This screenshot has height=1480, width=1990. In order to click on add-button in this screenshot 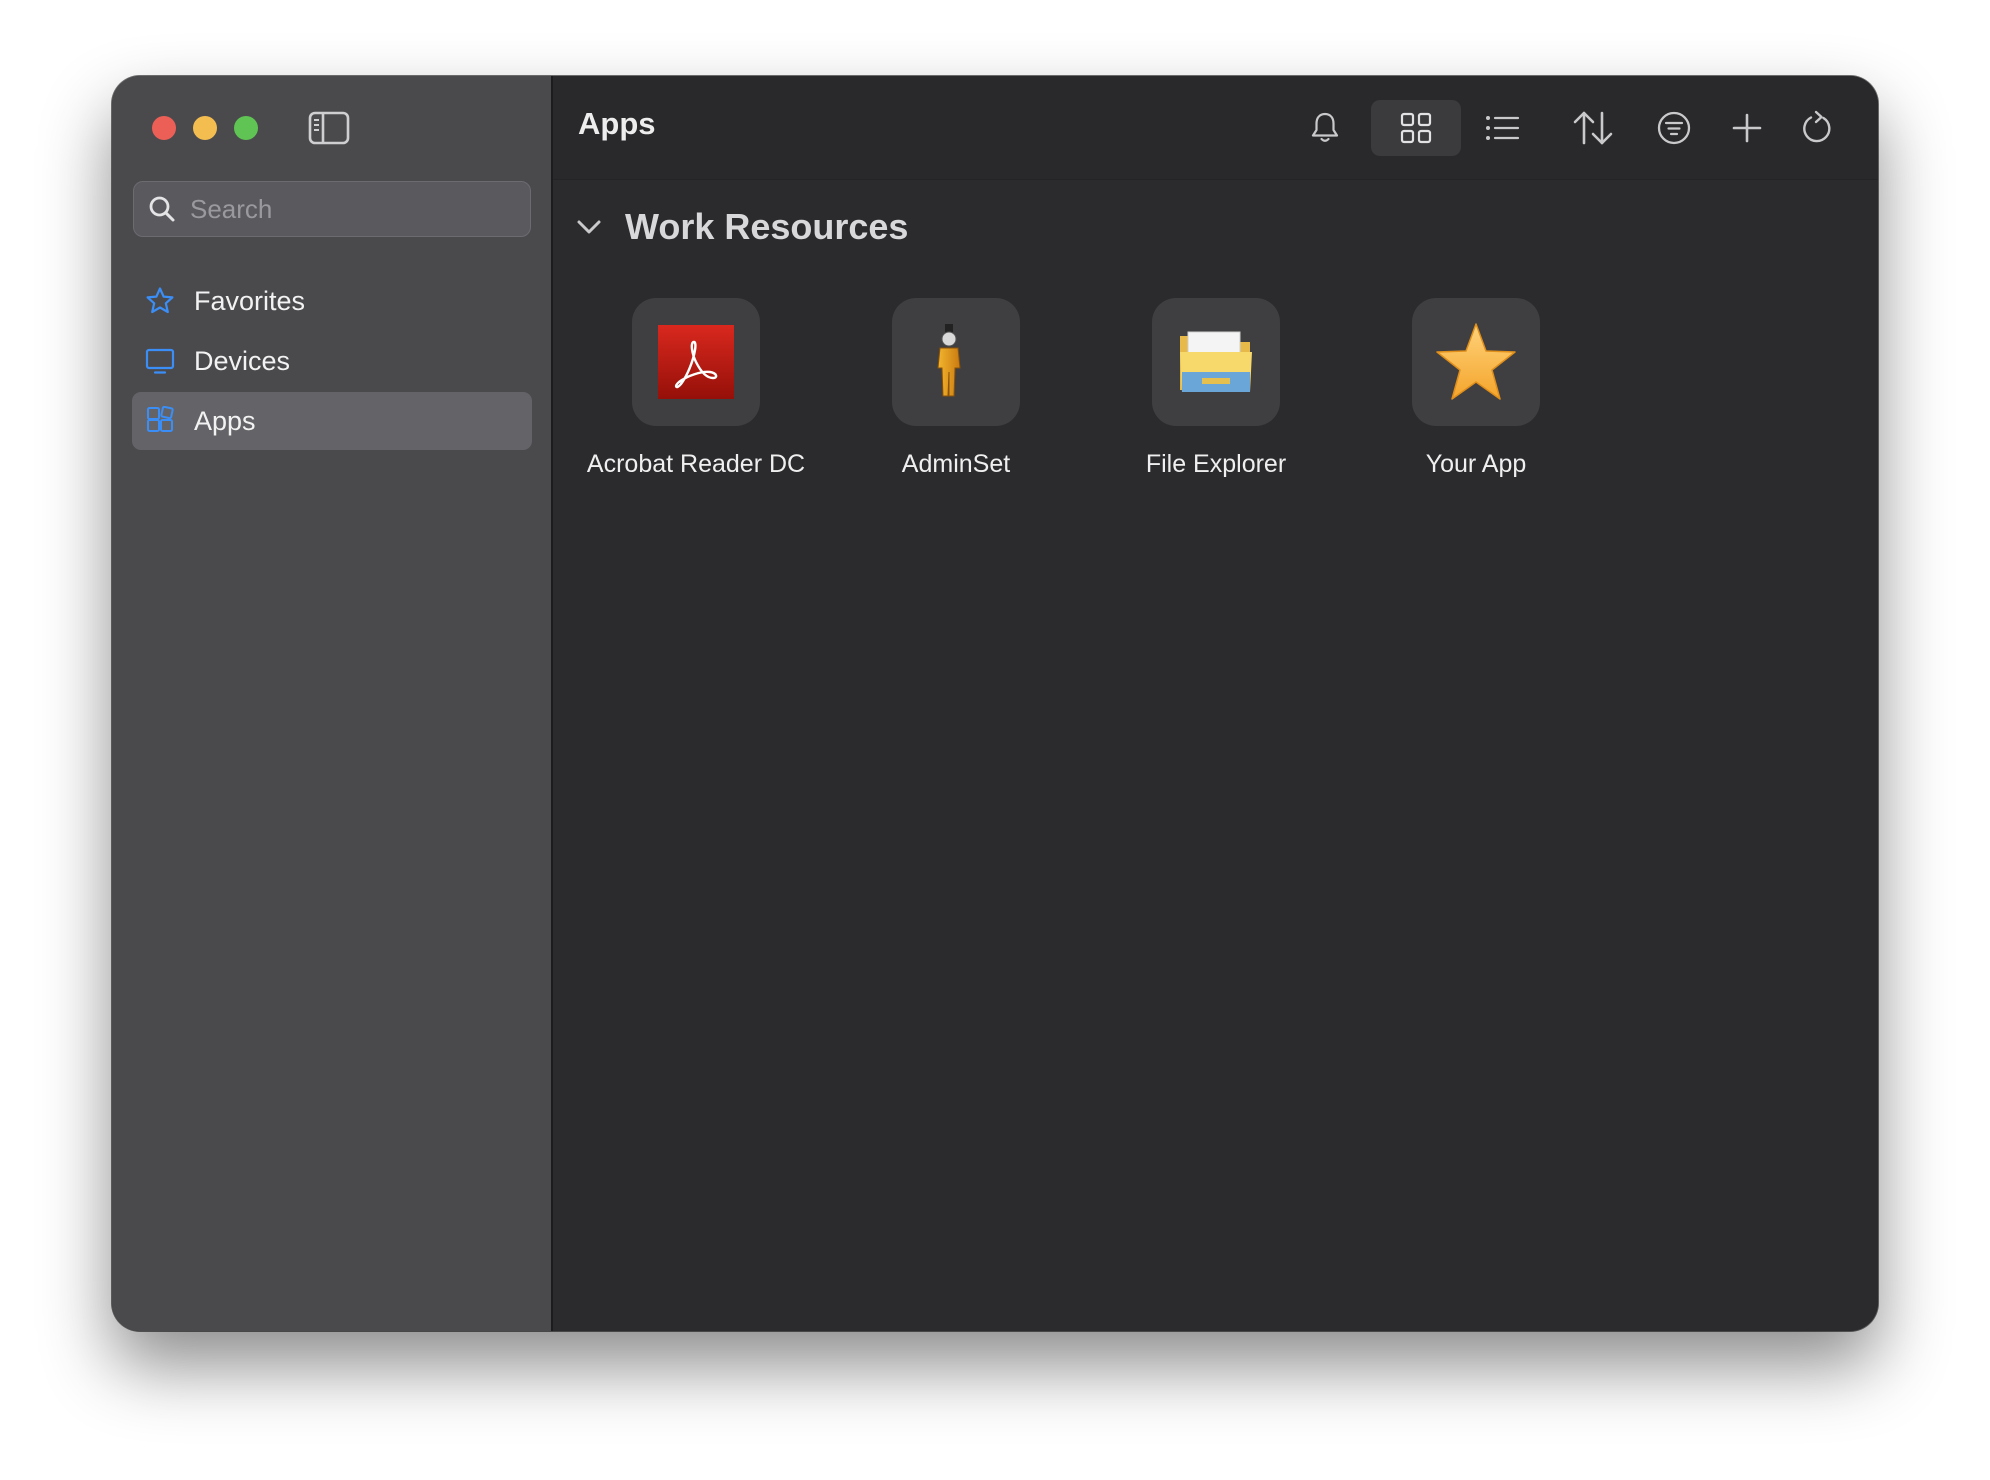, I will do `click(1747, 128)`.